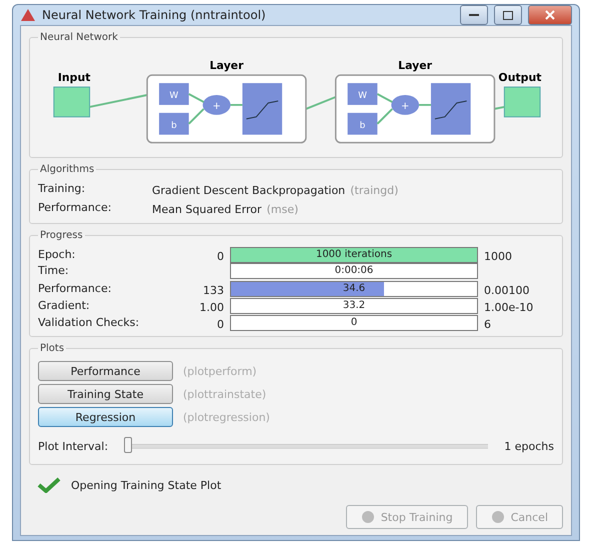 The image size is (592, 545). I want to click on output-block, so click(522, 102).